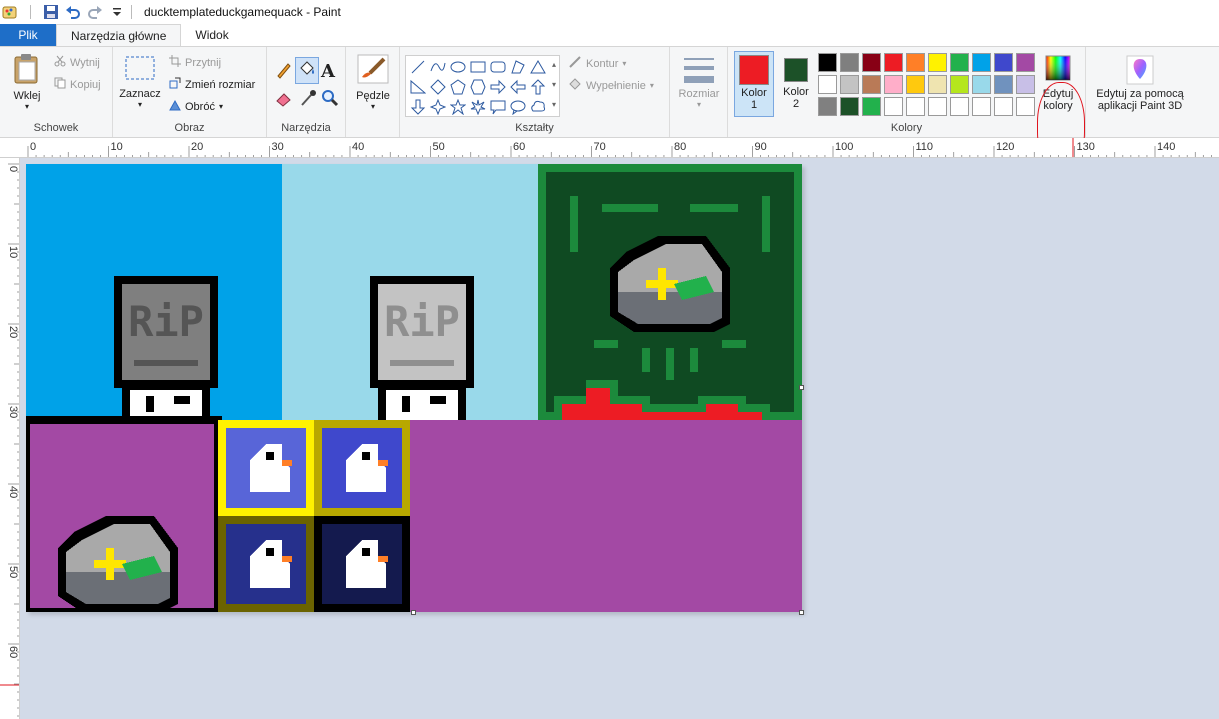  Describe the element at coordinates (413, 612) in the screenshot. I see `resize-handle-bottom` at that location.